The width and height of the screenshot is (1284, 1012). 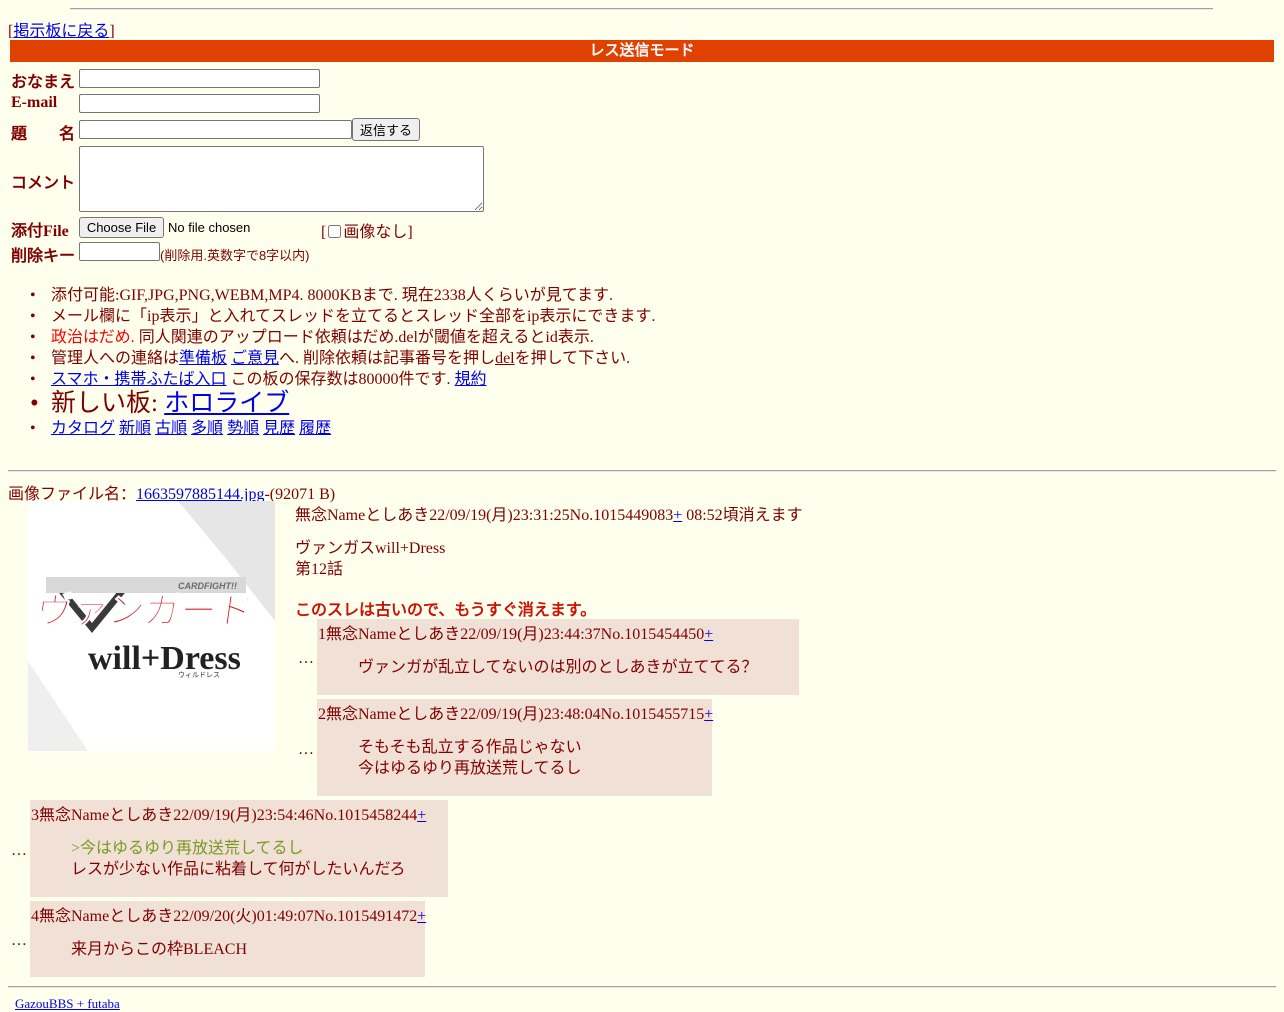 I want to click on email-label: E-mail, so click(x=34, y=102).